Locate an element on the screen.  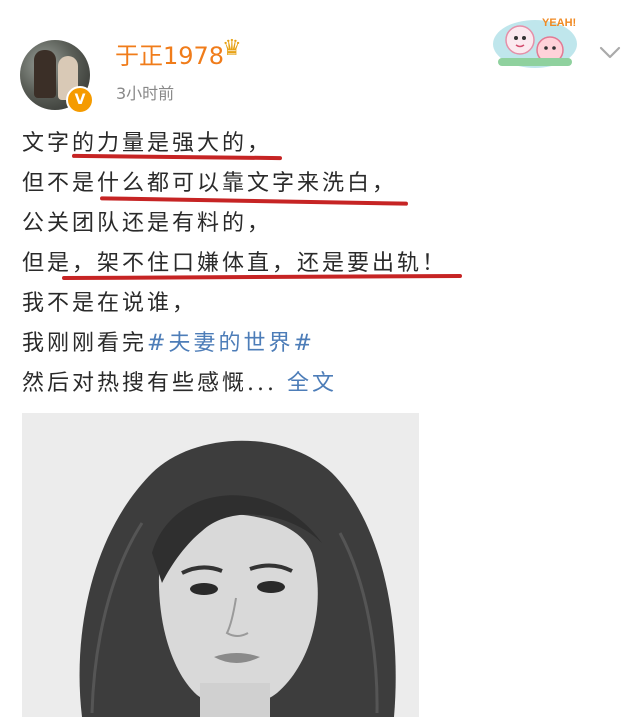
sticker-decoration-icon: YEAH! is located at coordinates (535, 42).